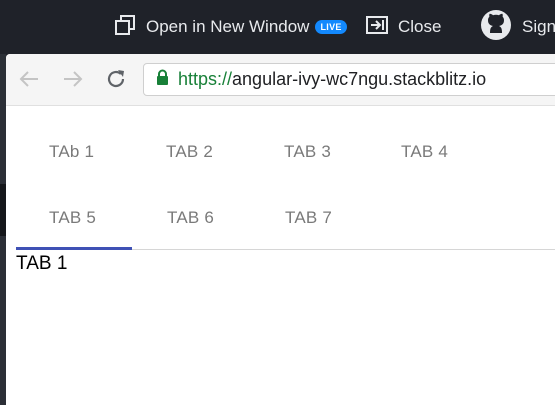 This screenshot has width=555, height=405. I want to click on tab-7: TAB 7, so click(308, 218).